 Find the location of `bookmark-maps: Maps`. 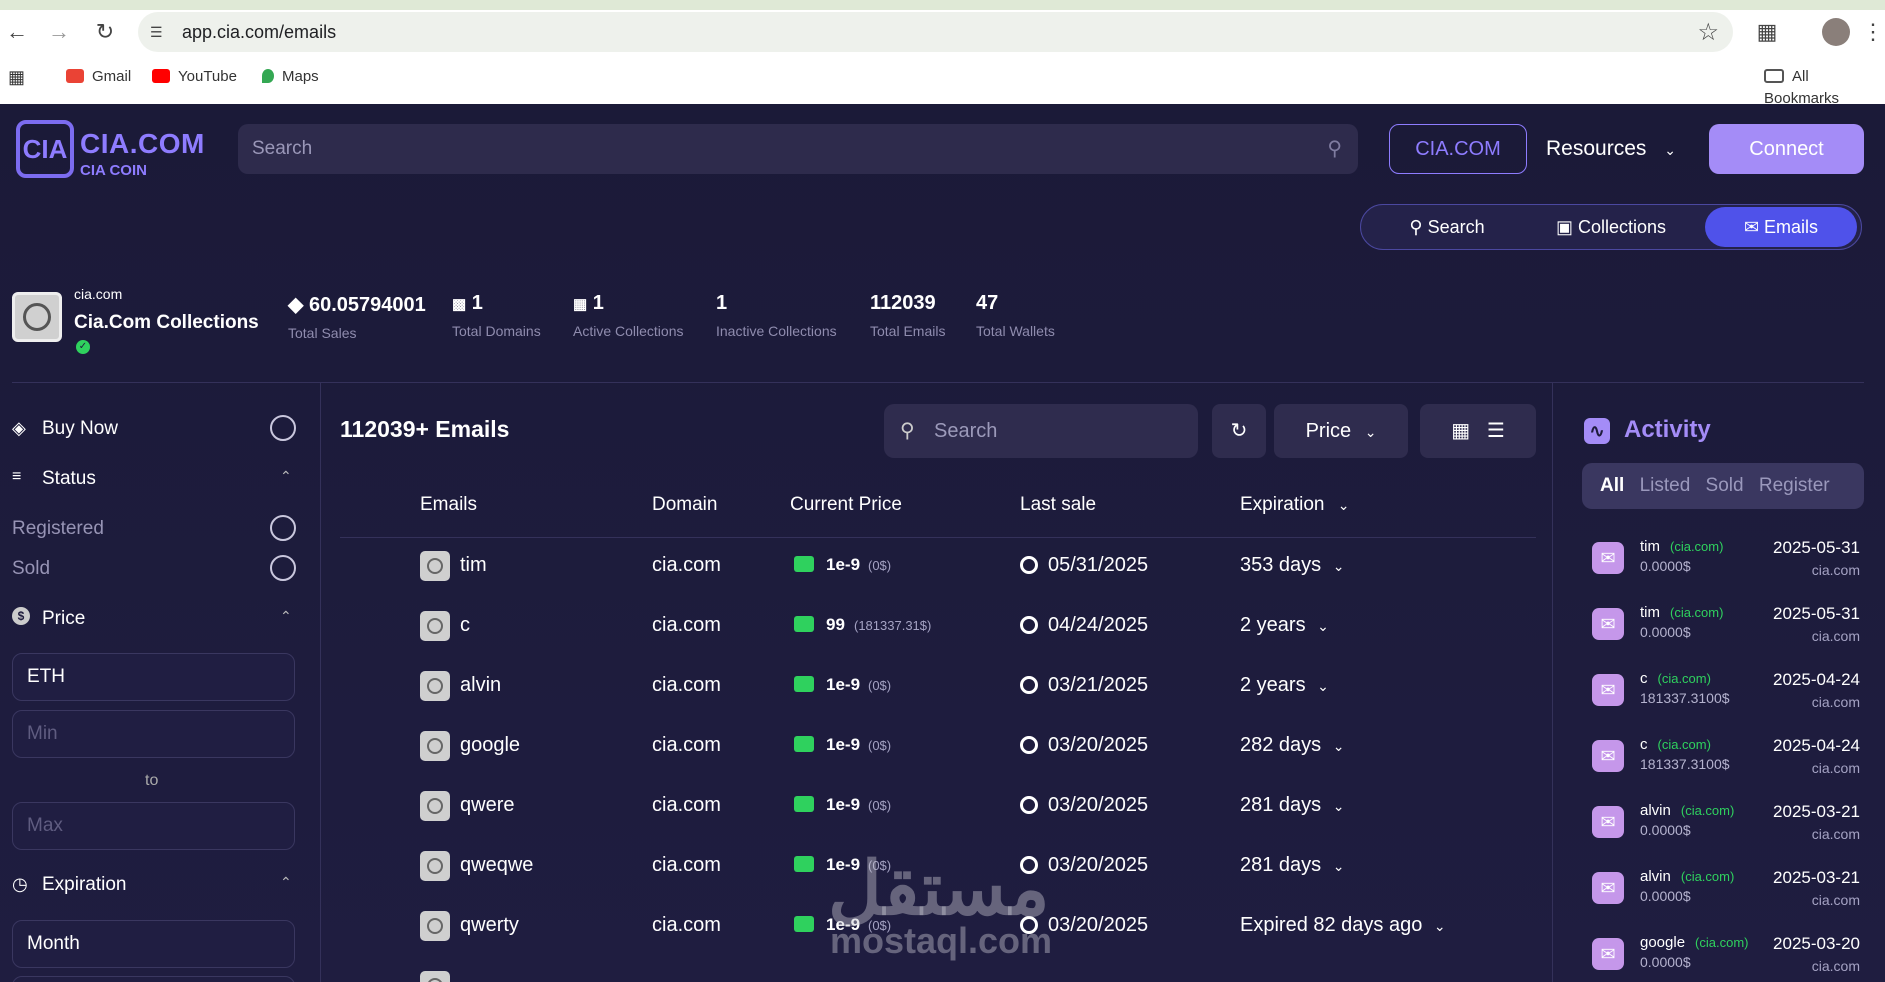

bookmark-maps: Maps is located at coordinates (290, 77).